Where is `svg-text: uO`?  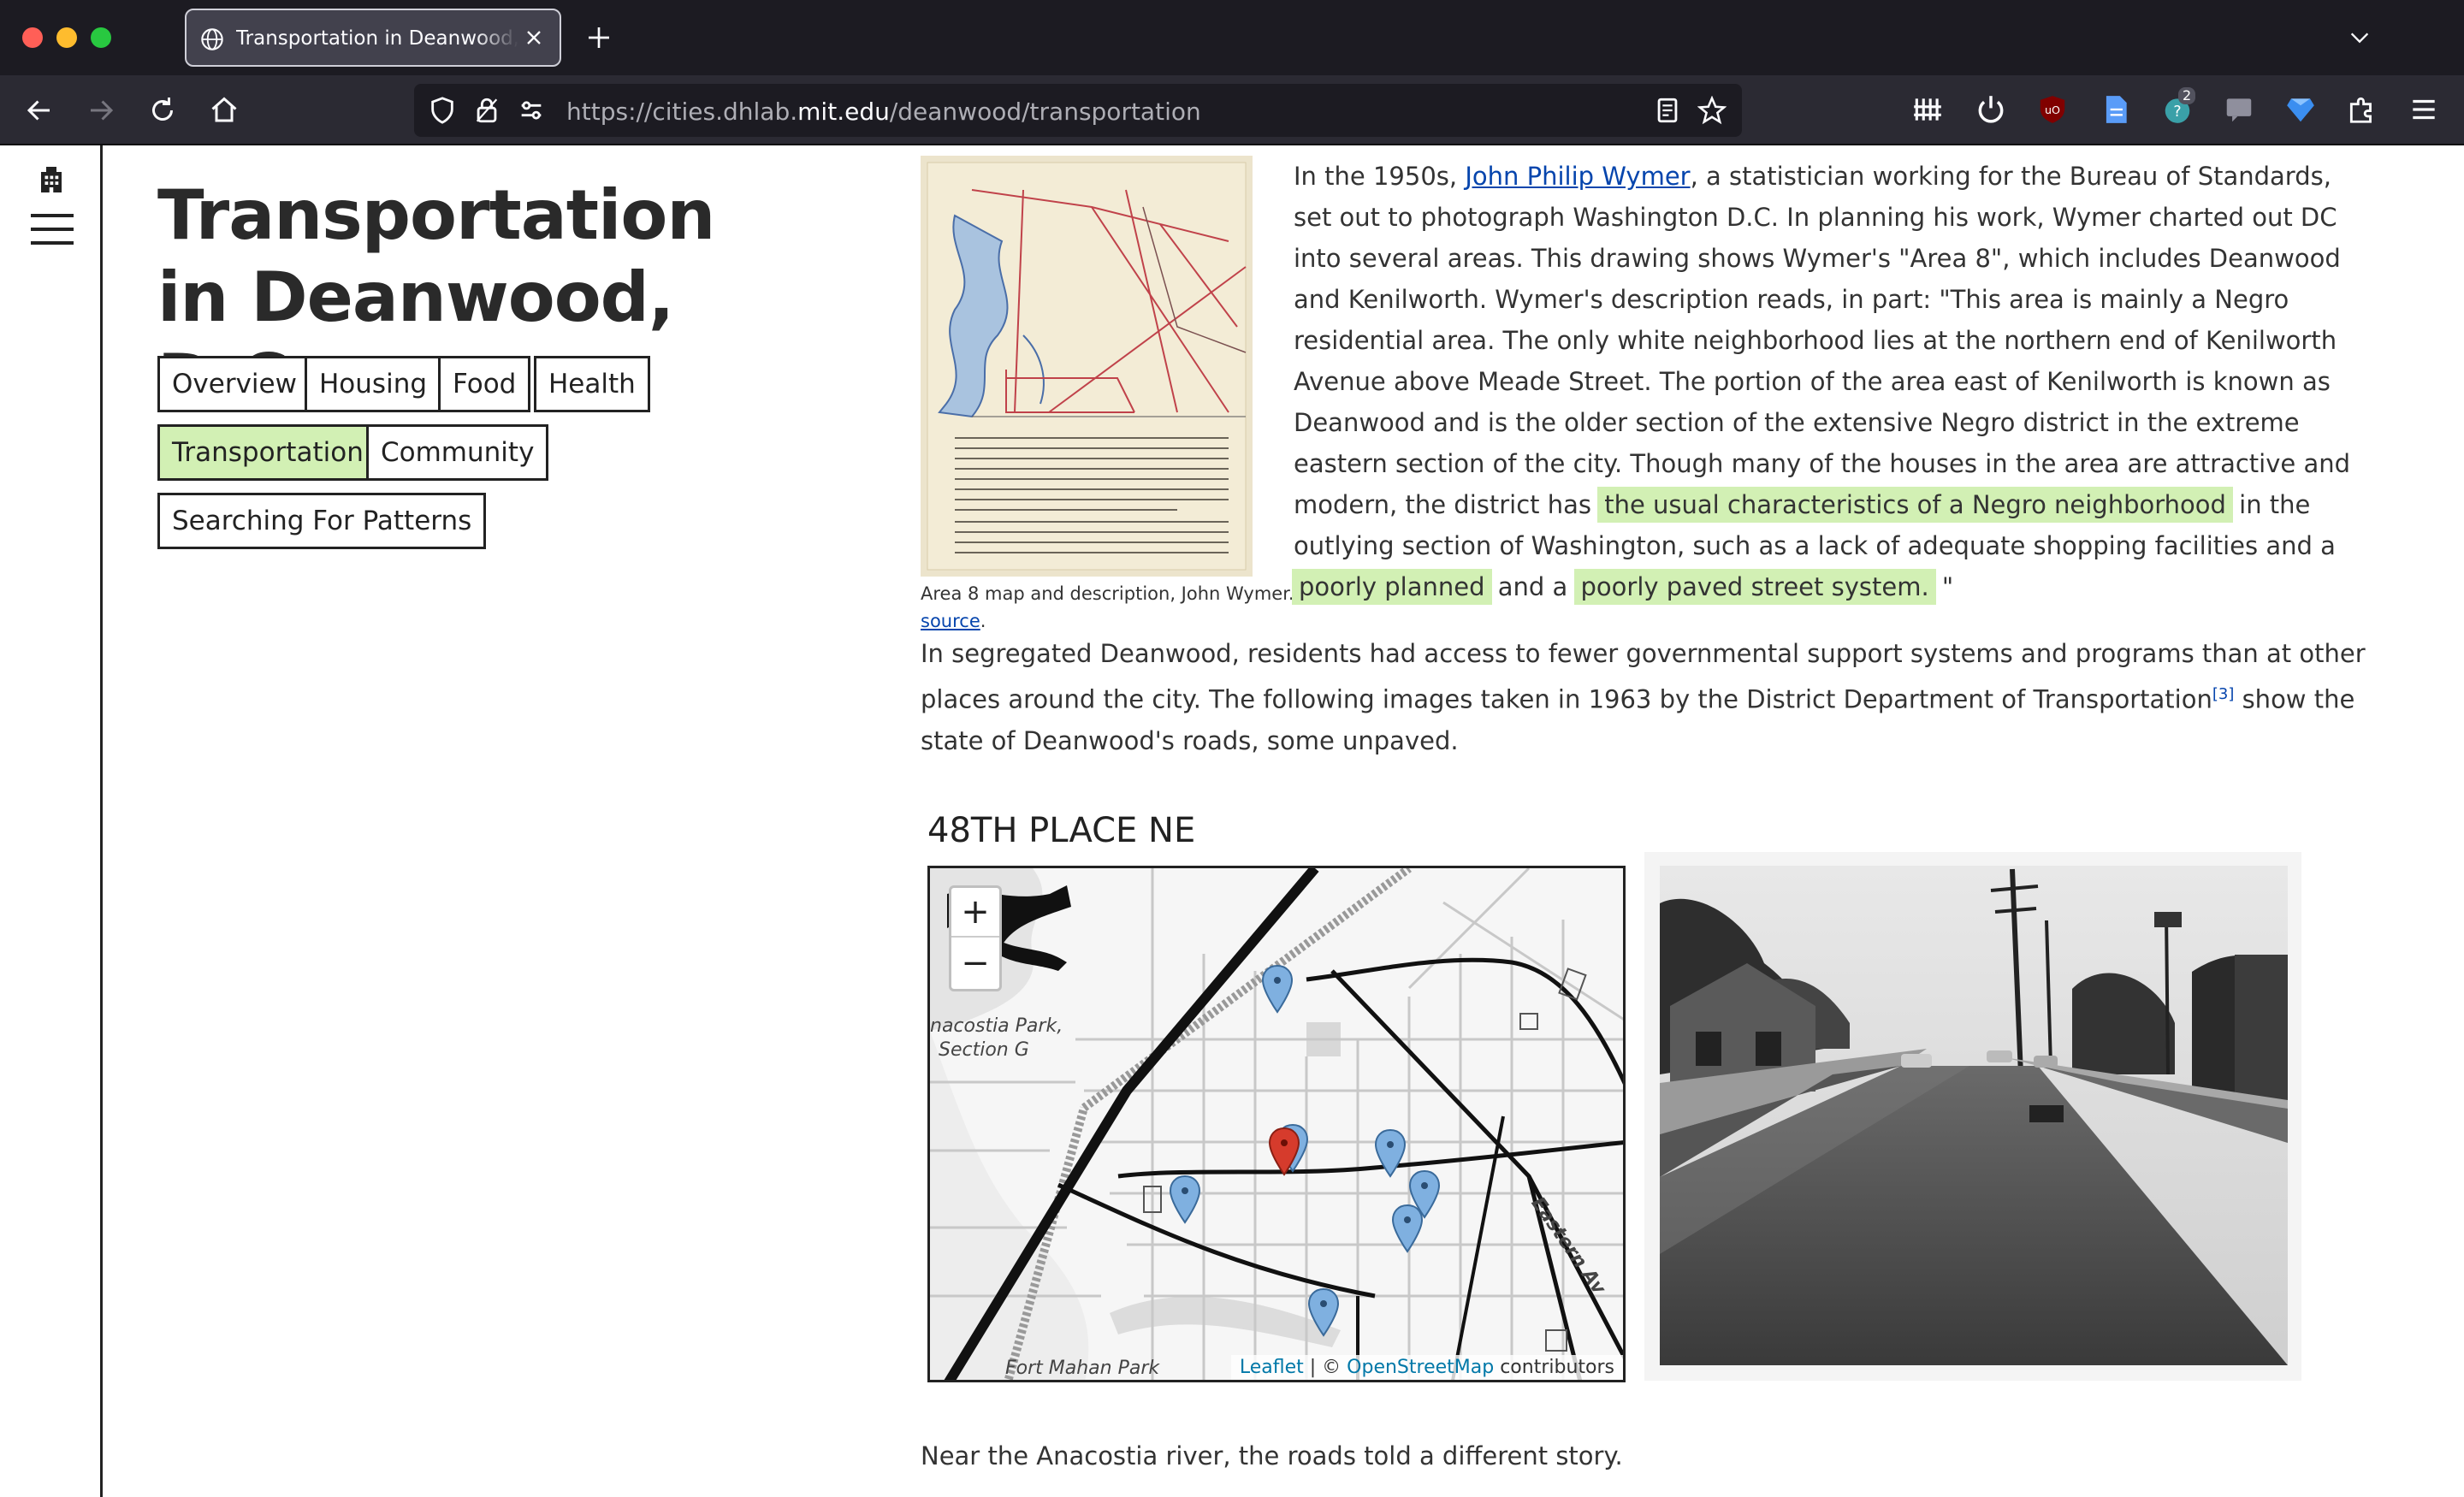 svg-text: uO is located at coordinates (2052, 110).